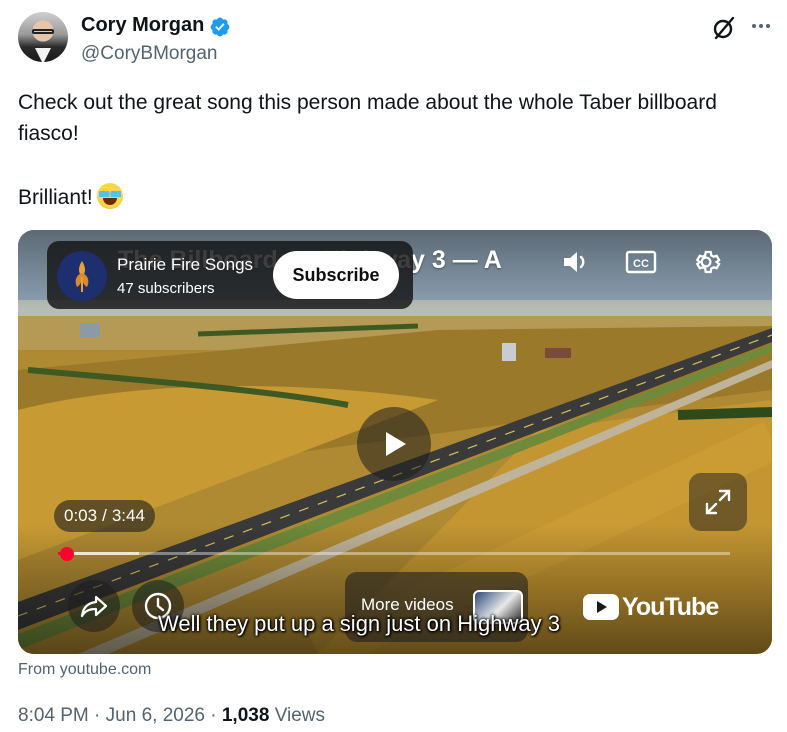 The image size is (787, 732). Describe the element at coordinates (55, 197) in the screenshot. I see `tweet-text-brilliant: Brilliant!` at that location.